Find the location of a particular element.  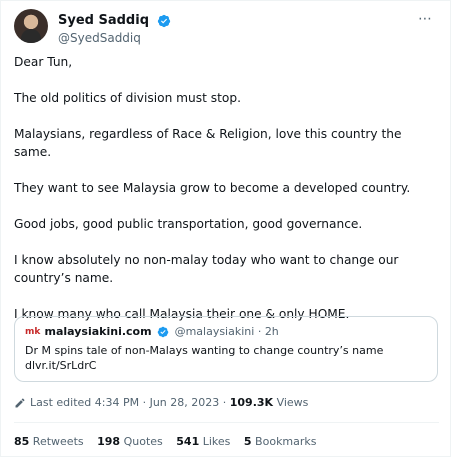

edit-pencil-icon is located at coordinates (20, 403).